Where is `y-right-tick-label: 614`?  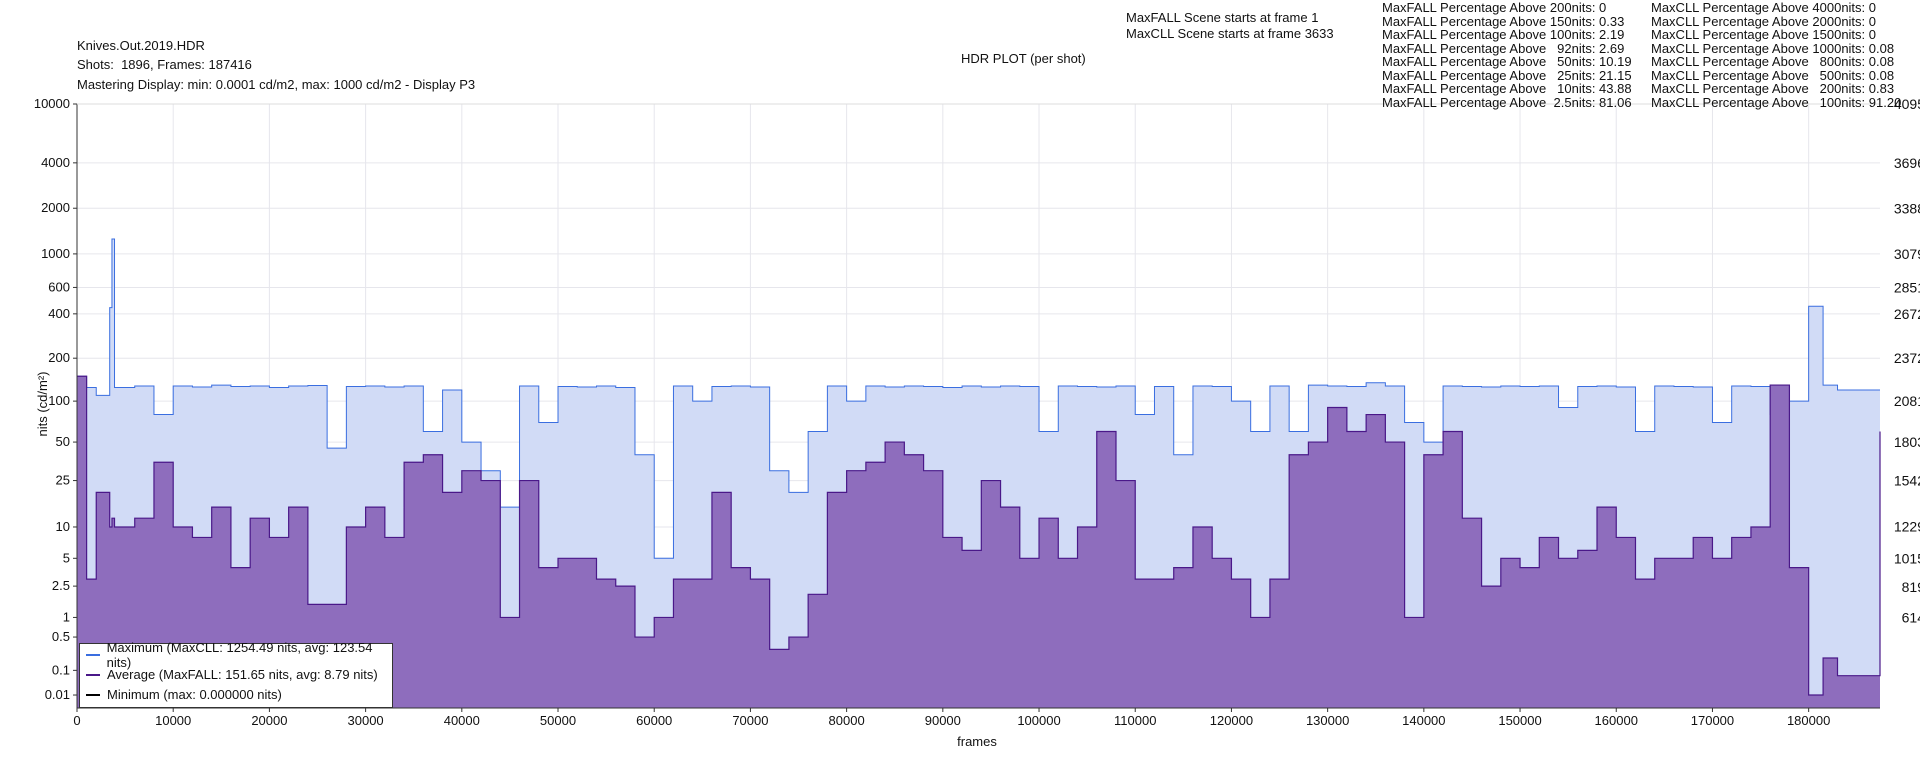 y-right-tick-label: 614 is located at coordinates (1911, 617).